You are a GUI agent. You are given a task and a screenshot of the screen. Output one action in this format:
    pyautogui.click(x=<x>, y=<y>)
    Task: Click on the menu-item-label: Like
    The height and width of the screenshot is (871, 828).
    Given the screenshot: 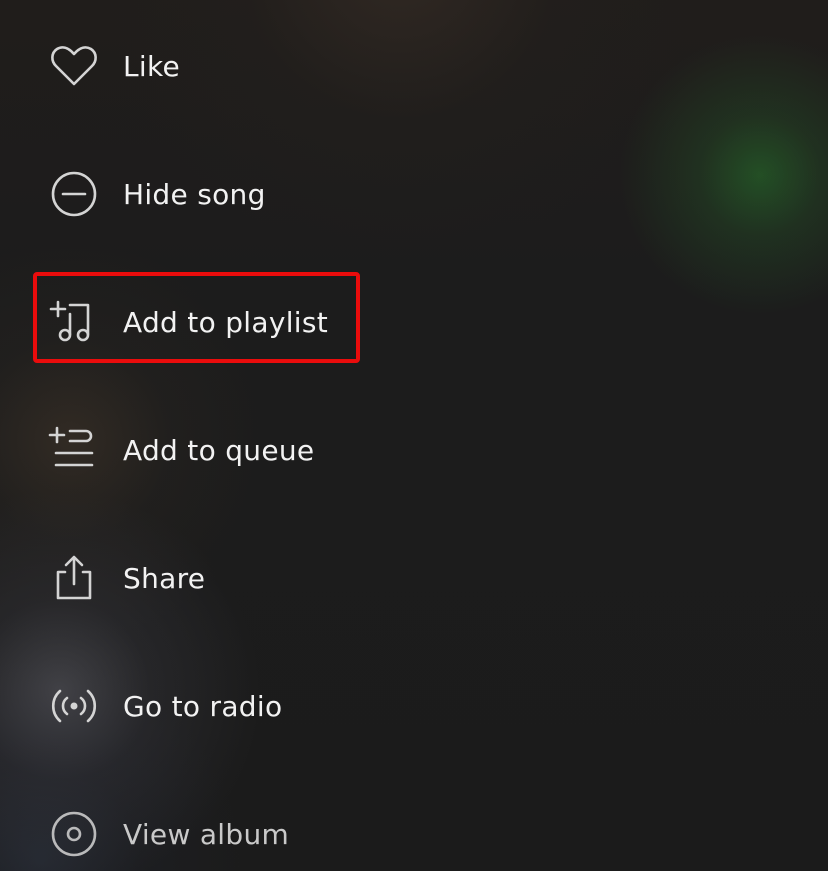 What is the action you would take?
    pyautogui.click(x=152, y=66)
    